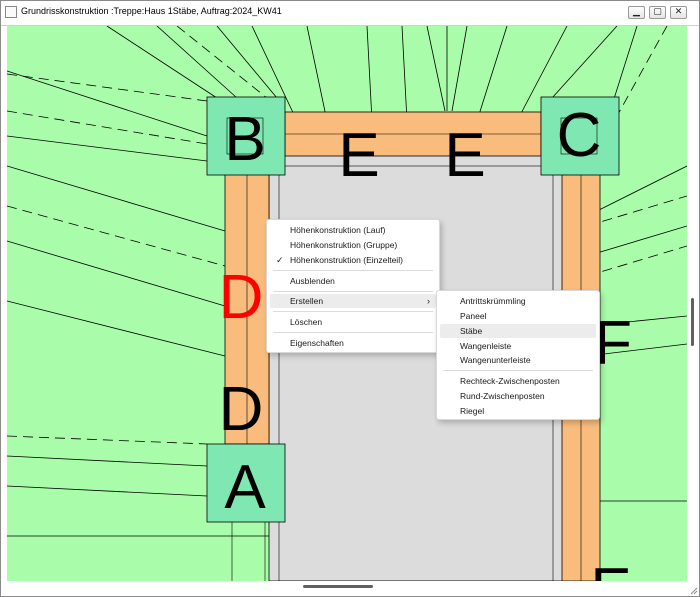  I want to click on close-icon: ✕, so click(678, 12).